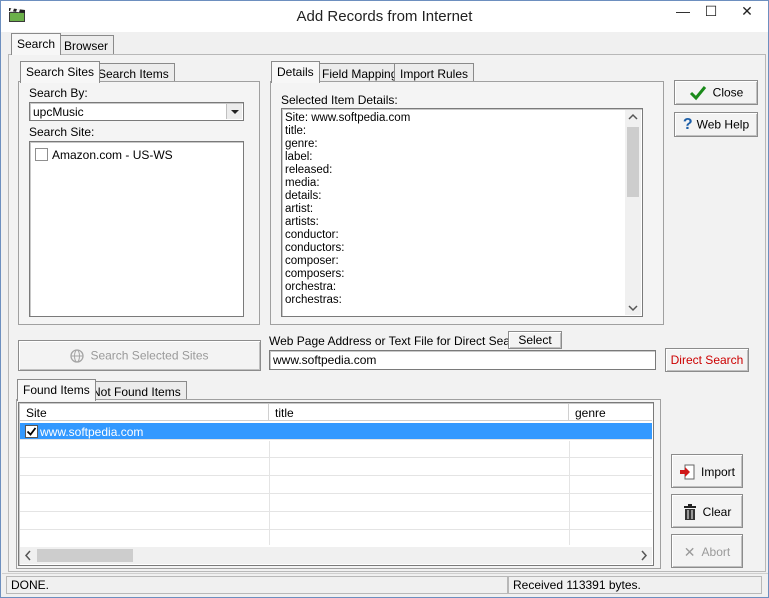  What do you see at coordinates (462, 360) in the screenshot?
I see `direct-search-input: www.softpedia.com` at bounding box center [462, 360].